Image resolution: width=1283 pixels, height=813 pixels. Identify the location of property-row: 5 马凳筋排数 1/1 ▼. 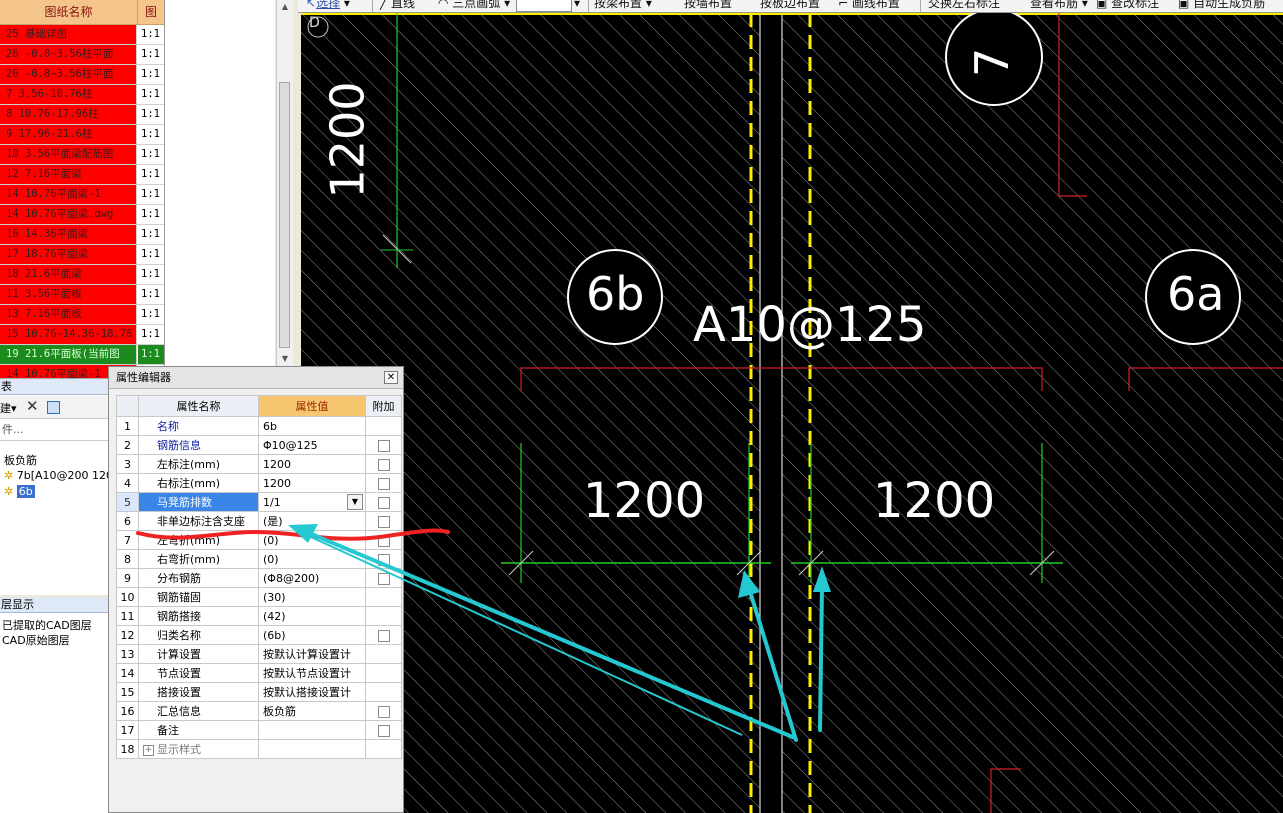
(259, 502).